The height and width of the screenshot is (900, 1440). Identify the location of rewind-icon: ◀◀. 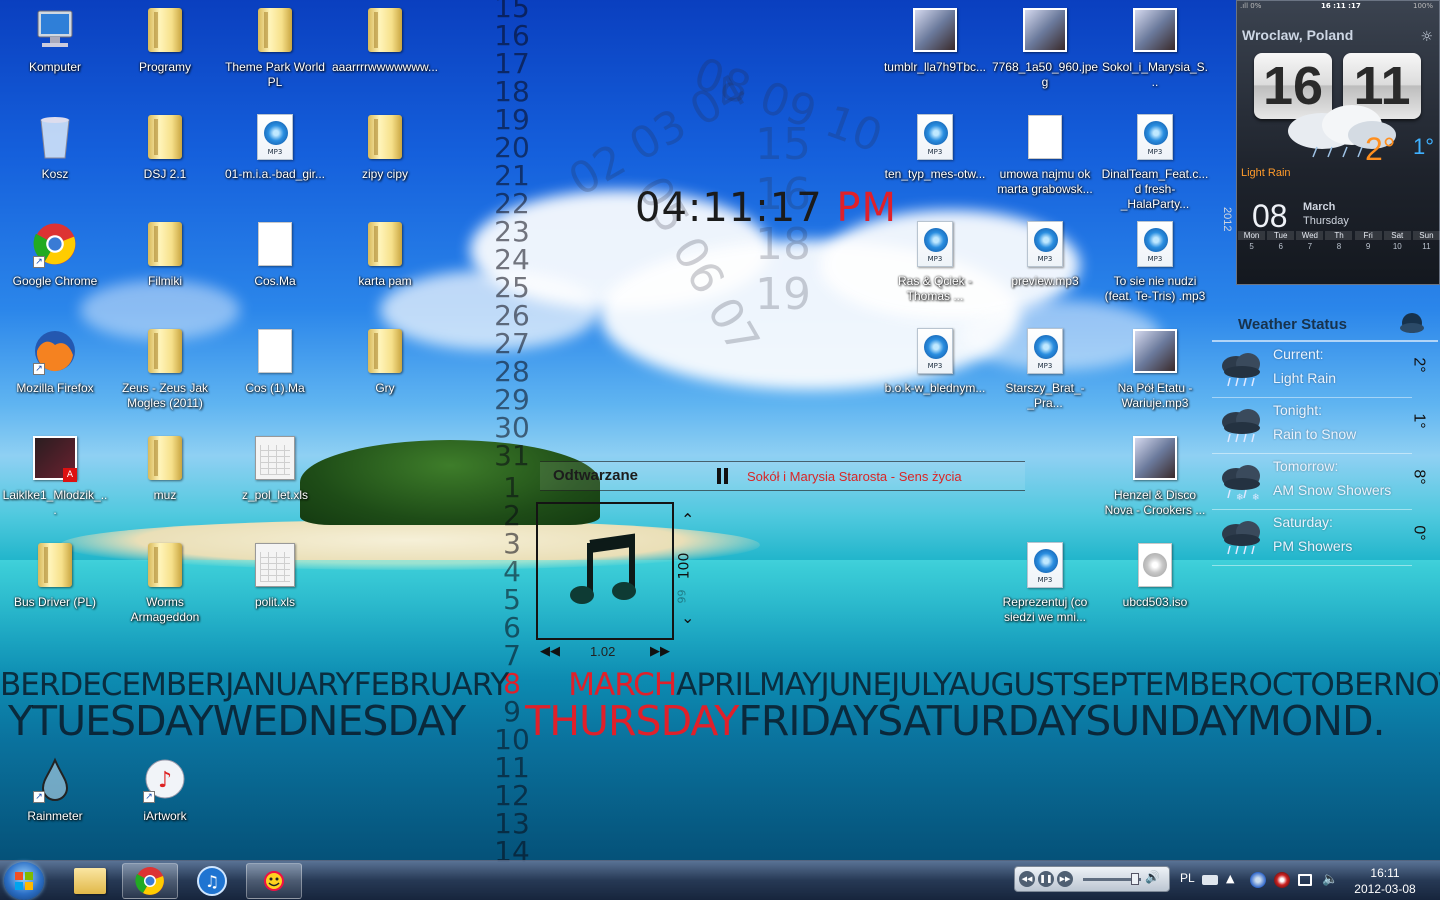
(550, 651).